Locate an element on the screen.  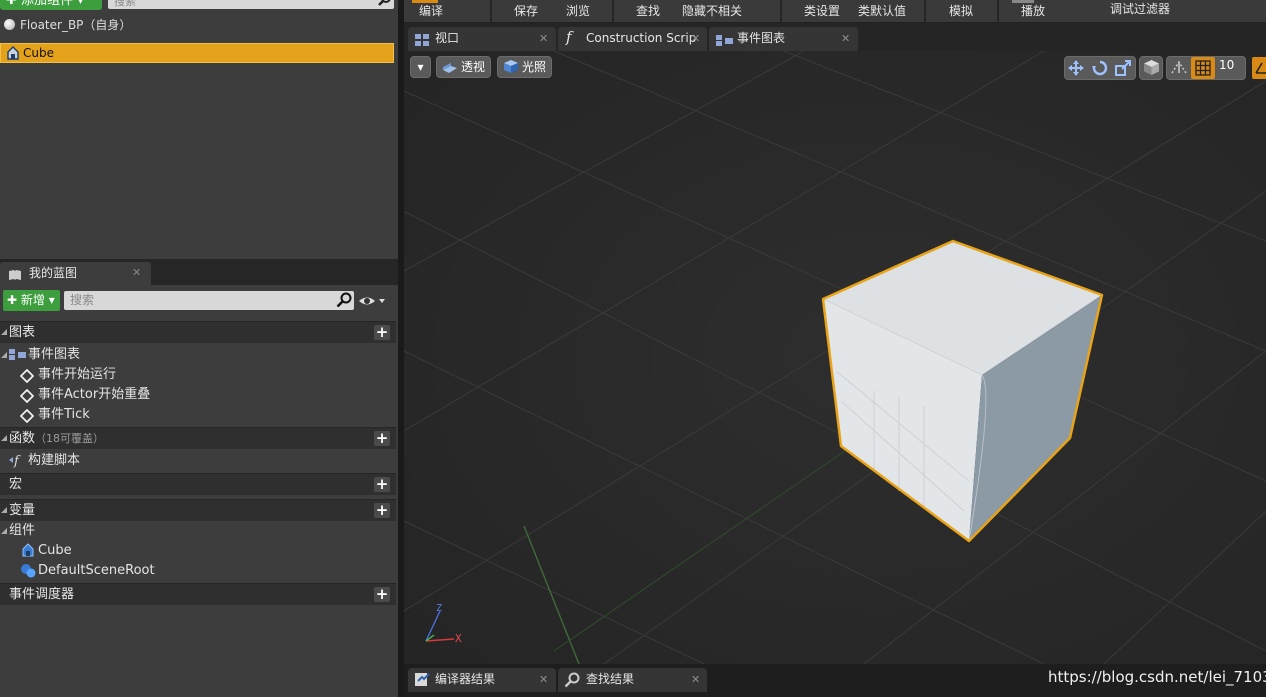
browse-button: 浏览 is located at coordinates (578, 10).